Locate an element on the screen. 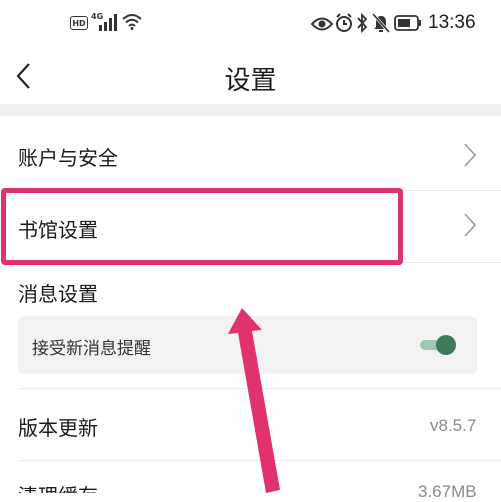  cache-size-value: 3.67MB is located at coordinates (447, 491).